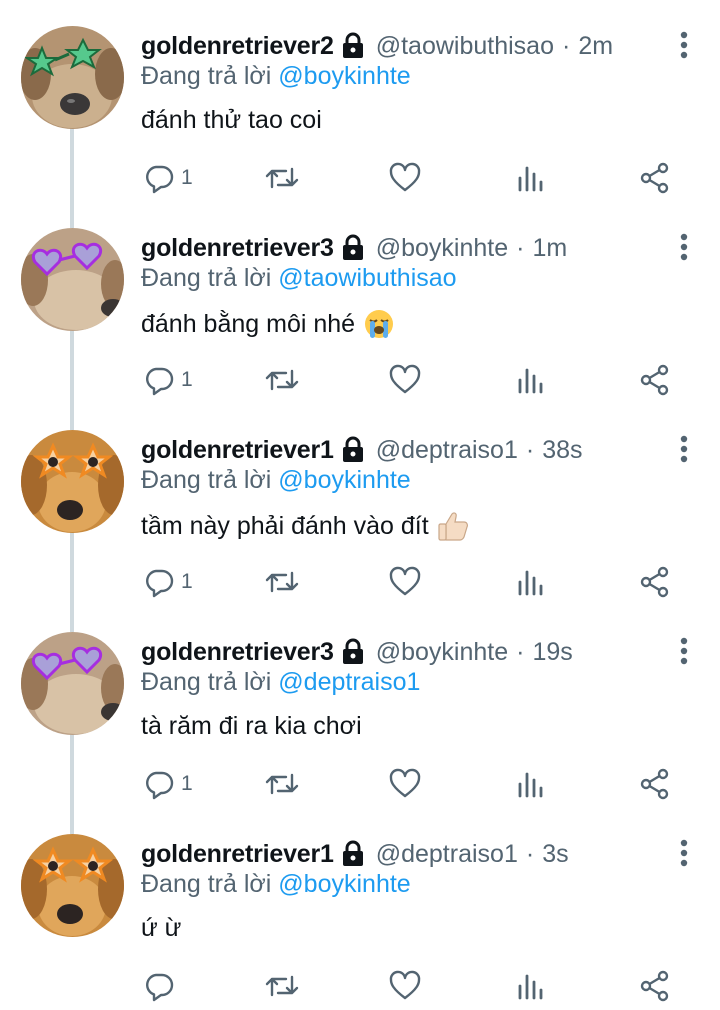 Image resolution: width=720 pixels, height=1010 pixels. I want to click on tweet-text: tầm này phải đánh vào đít, so click(305, 526).